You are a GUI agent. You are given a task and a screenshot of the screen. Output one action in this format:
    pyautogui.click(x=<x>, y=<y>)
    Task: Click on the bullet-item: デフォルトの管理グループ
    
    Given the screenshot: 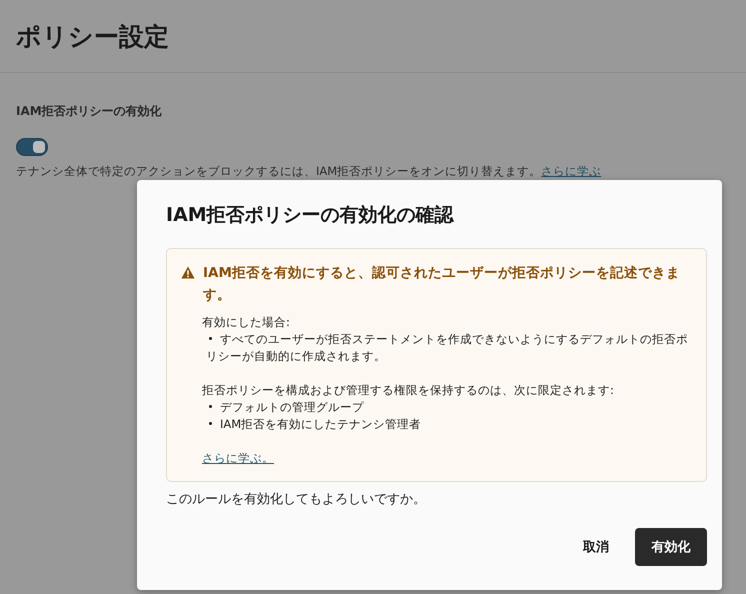 What is the action you would take?
    pyautogui.click(x=447, y=407)
    